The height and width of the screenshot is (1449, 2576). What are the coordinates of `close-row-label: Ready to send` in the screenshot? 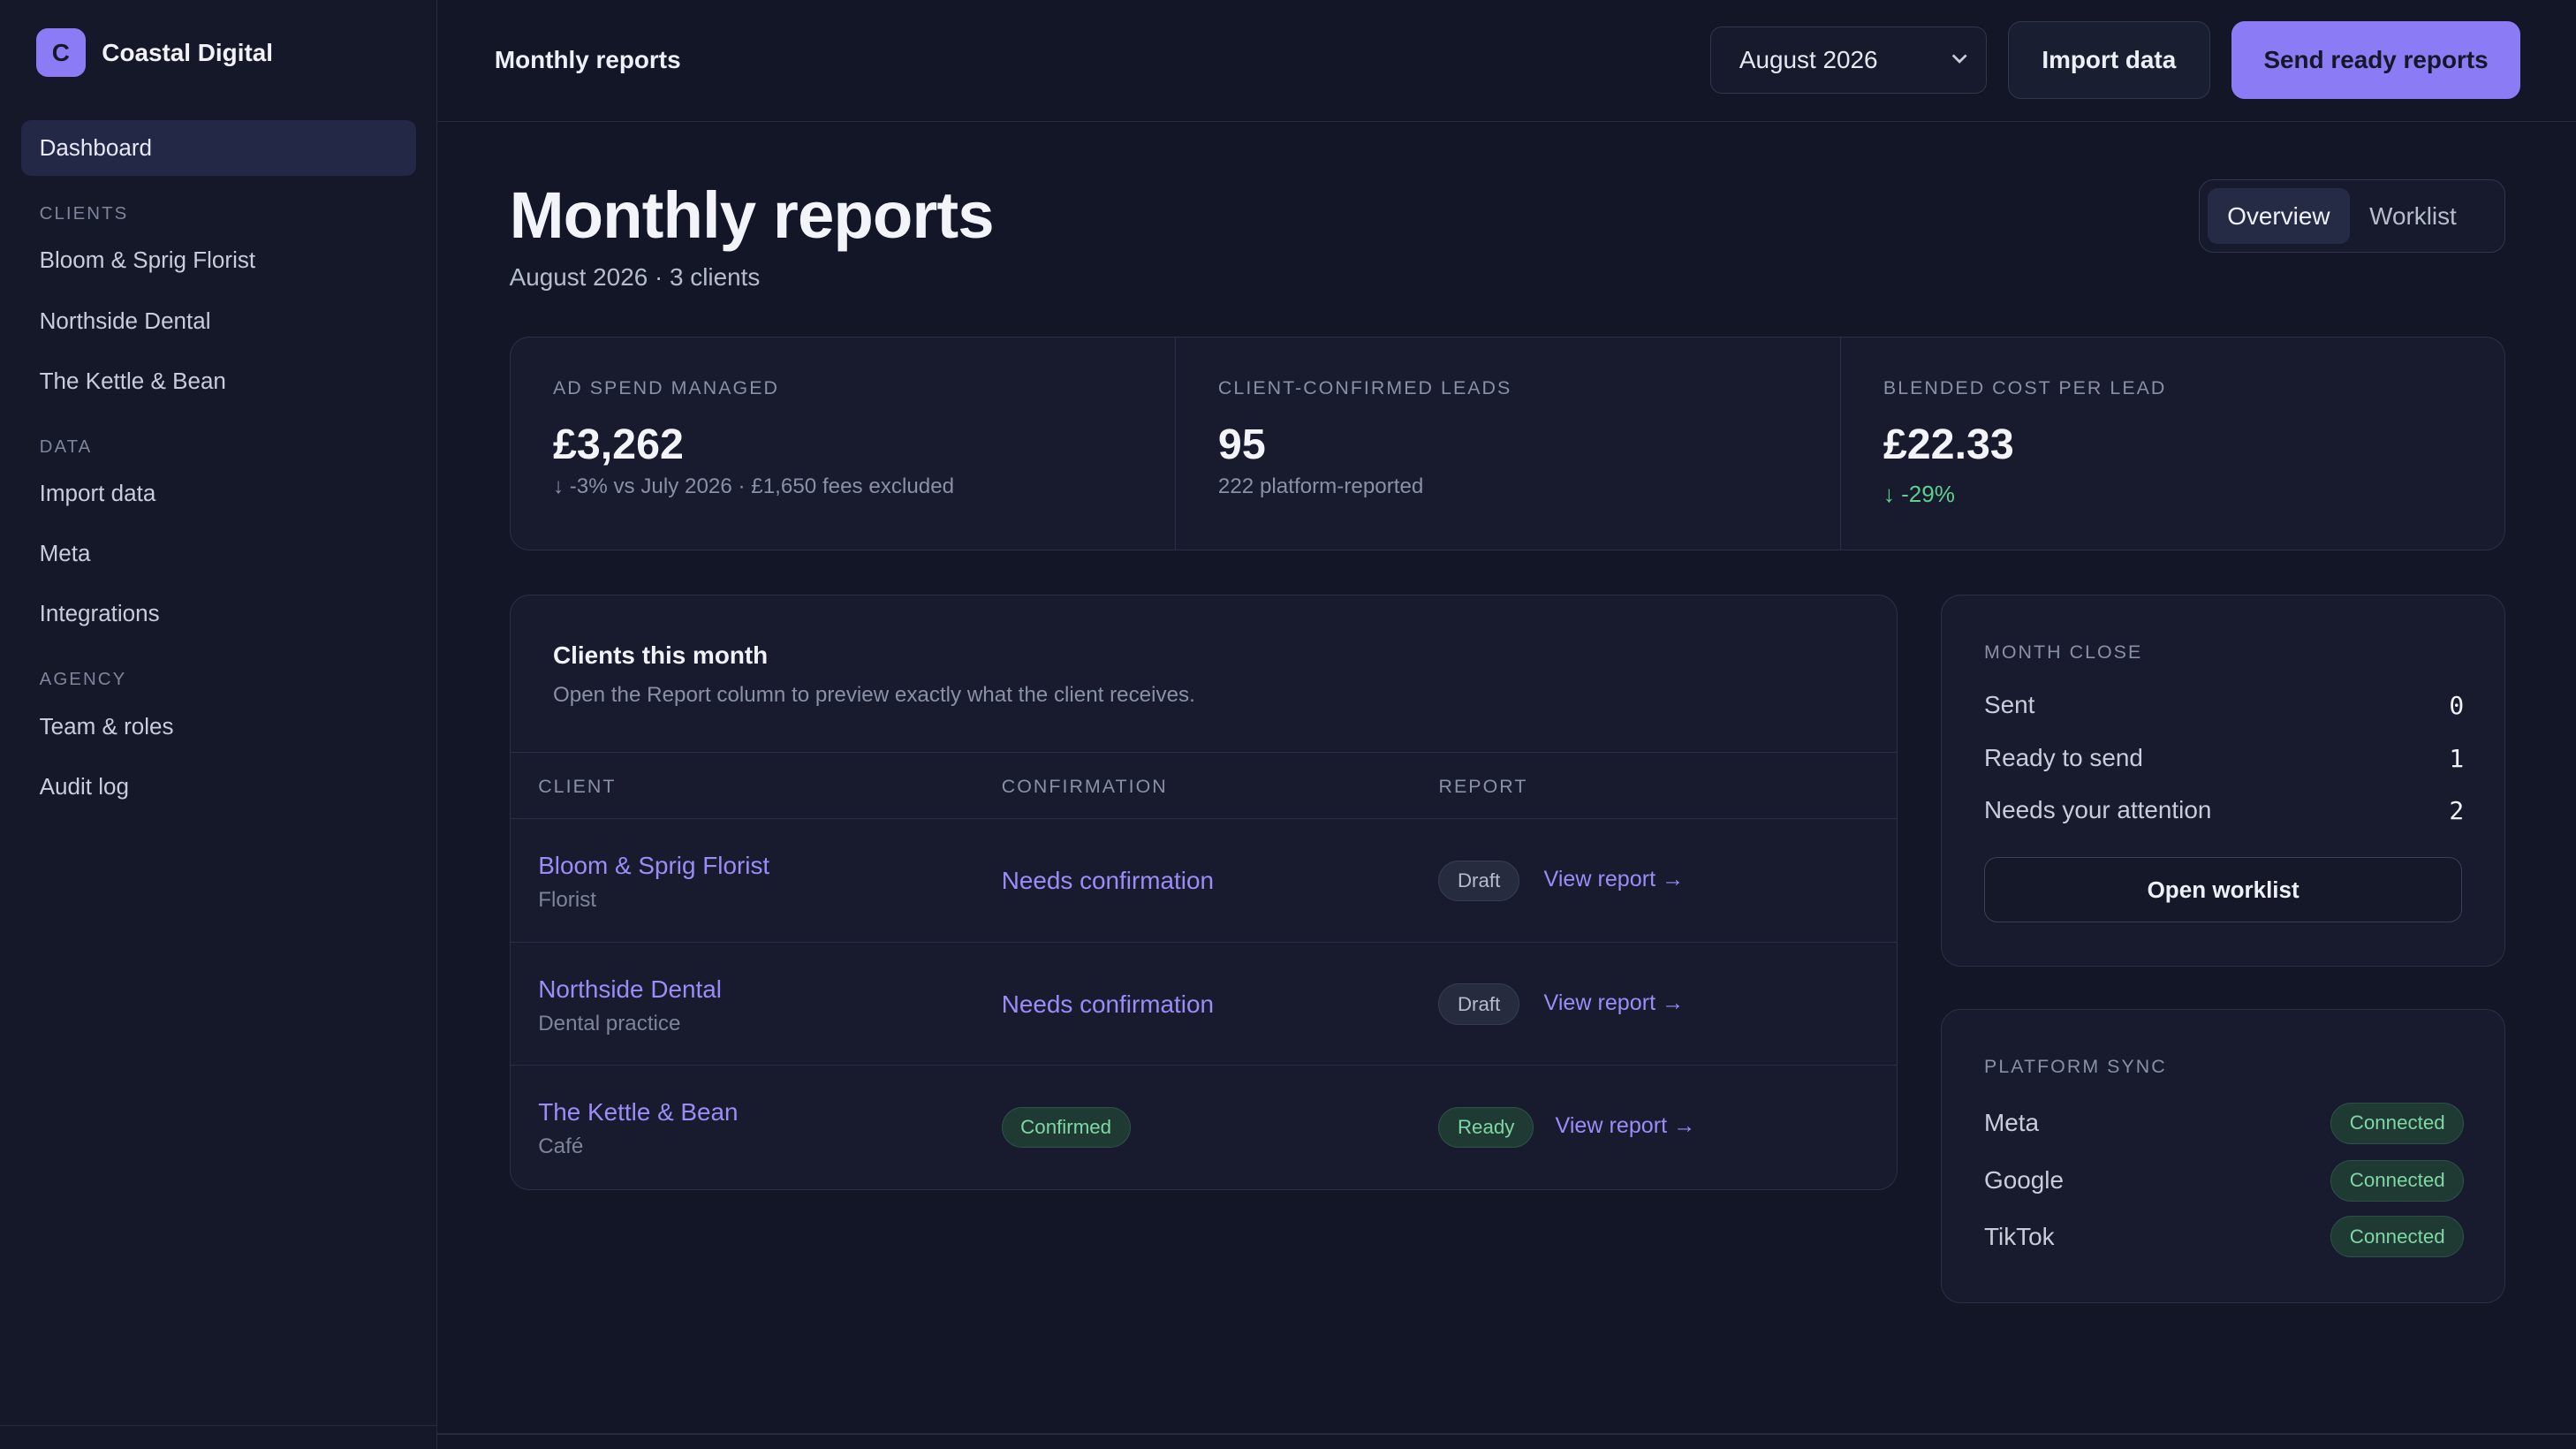 It's located at (2064, 757).